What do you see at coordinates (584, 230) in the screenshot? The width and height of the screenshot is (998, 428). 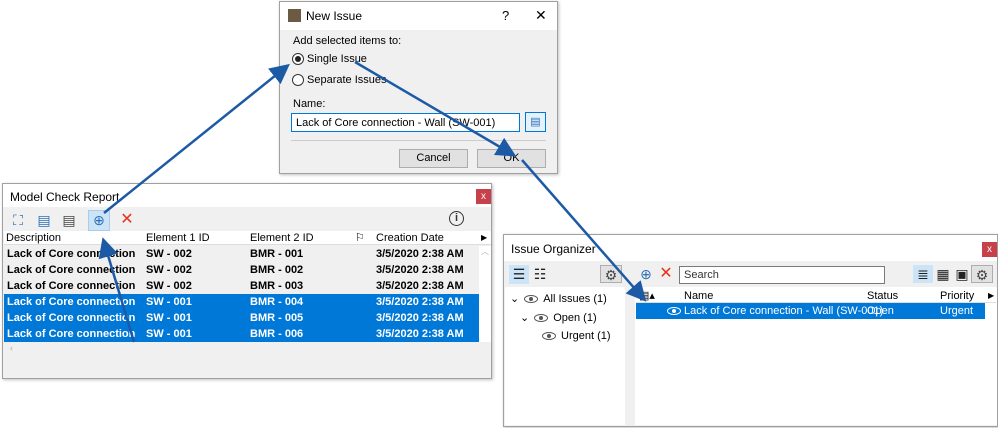 I see `arrow-to-issue-row` at bounding box center [584, 230].